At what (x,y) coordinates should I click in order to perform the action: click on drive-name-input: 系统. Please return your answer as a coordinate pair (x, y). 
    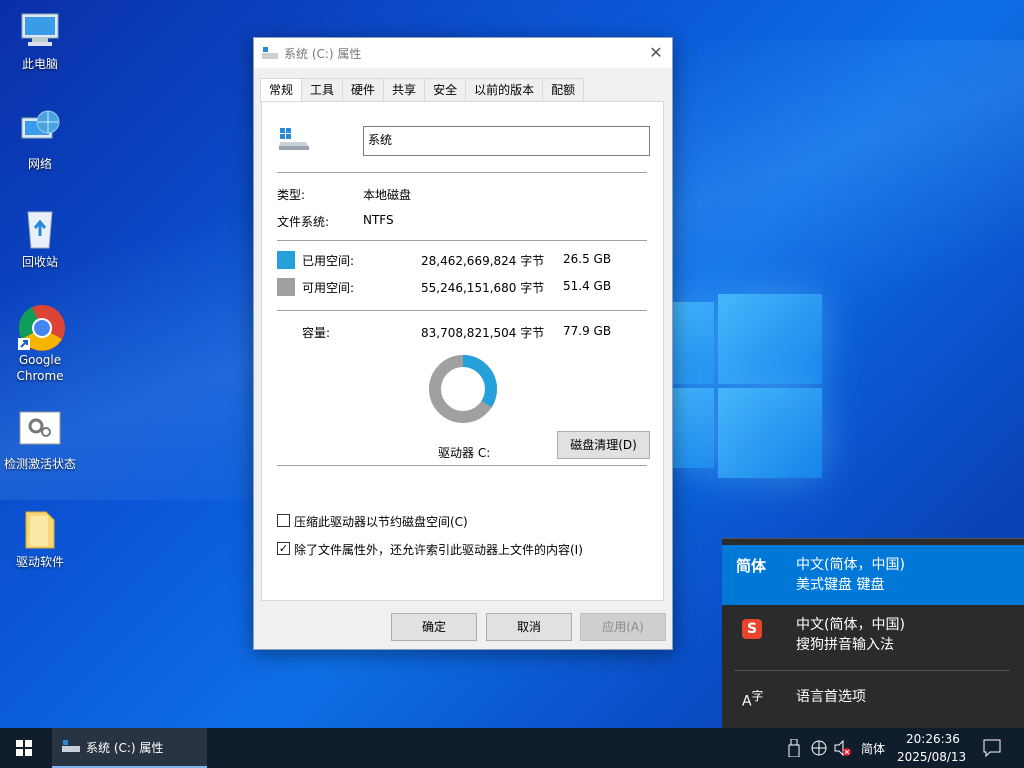
    Looking at the image, I should click on (506, 141).